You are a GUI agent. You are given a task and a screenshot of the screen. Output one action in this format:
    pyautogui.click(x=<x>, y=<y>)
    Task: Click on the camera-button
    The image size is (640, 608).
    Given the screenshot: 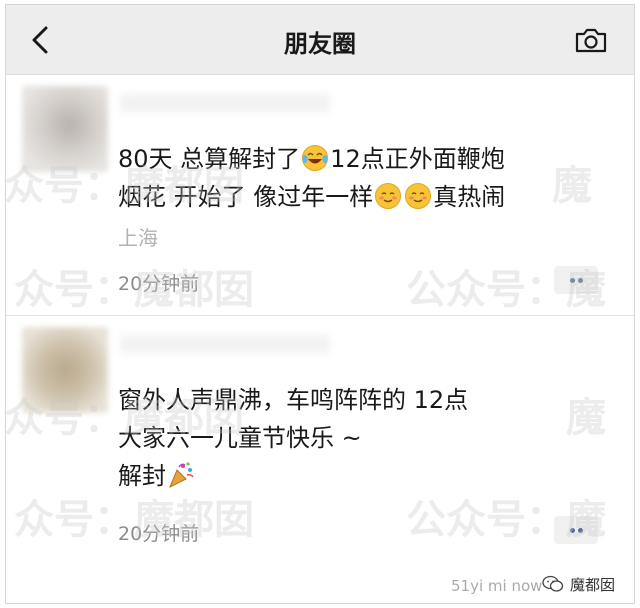 What is the action you would take?
    pyautogui.click(x=591, y=40)
    